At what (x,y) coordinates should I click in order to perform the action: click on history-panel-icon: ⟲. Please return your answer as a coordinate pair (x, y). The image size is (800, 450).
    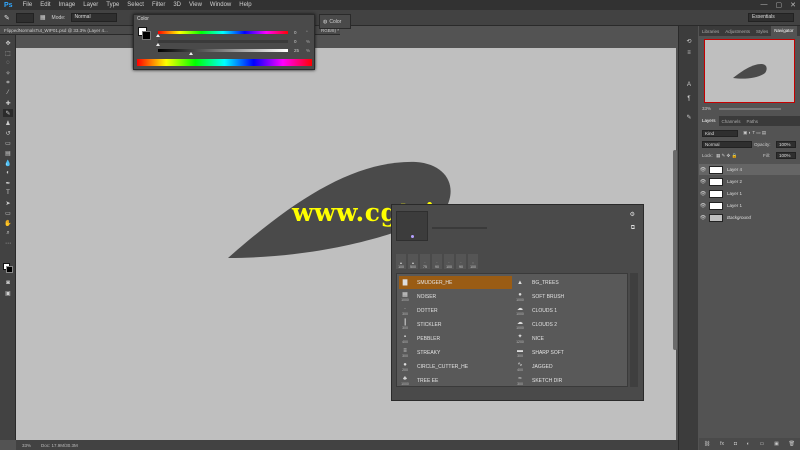
    Looking at the image, I should click on (689, 42).